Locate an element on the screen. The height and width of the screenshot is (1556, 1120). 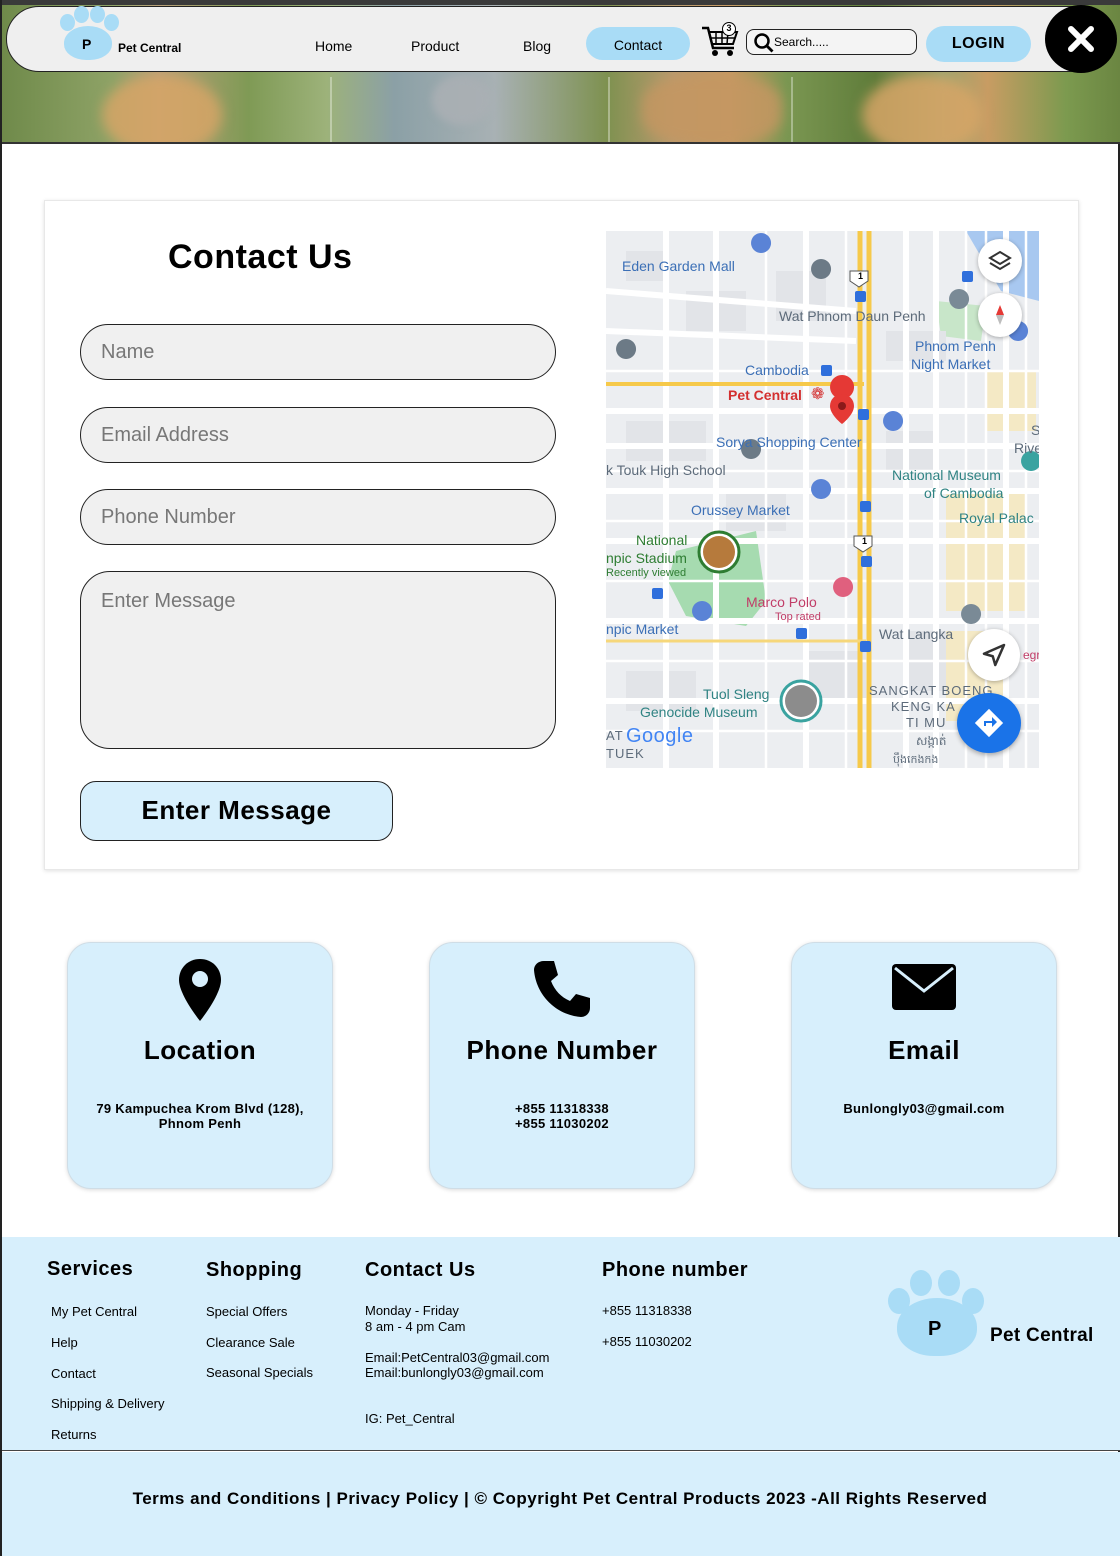
footer-contact-title: Contact Us is located at coordinates (420, 1270).